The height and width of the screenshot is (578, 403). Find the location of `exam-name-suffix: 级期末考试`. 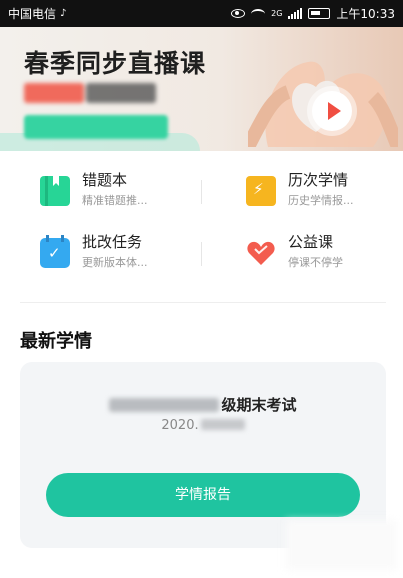

exam-name-suffix: 级期末考试 is located at coordinates (259, 405).